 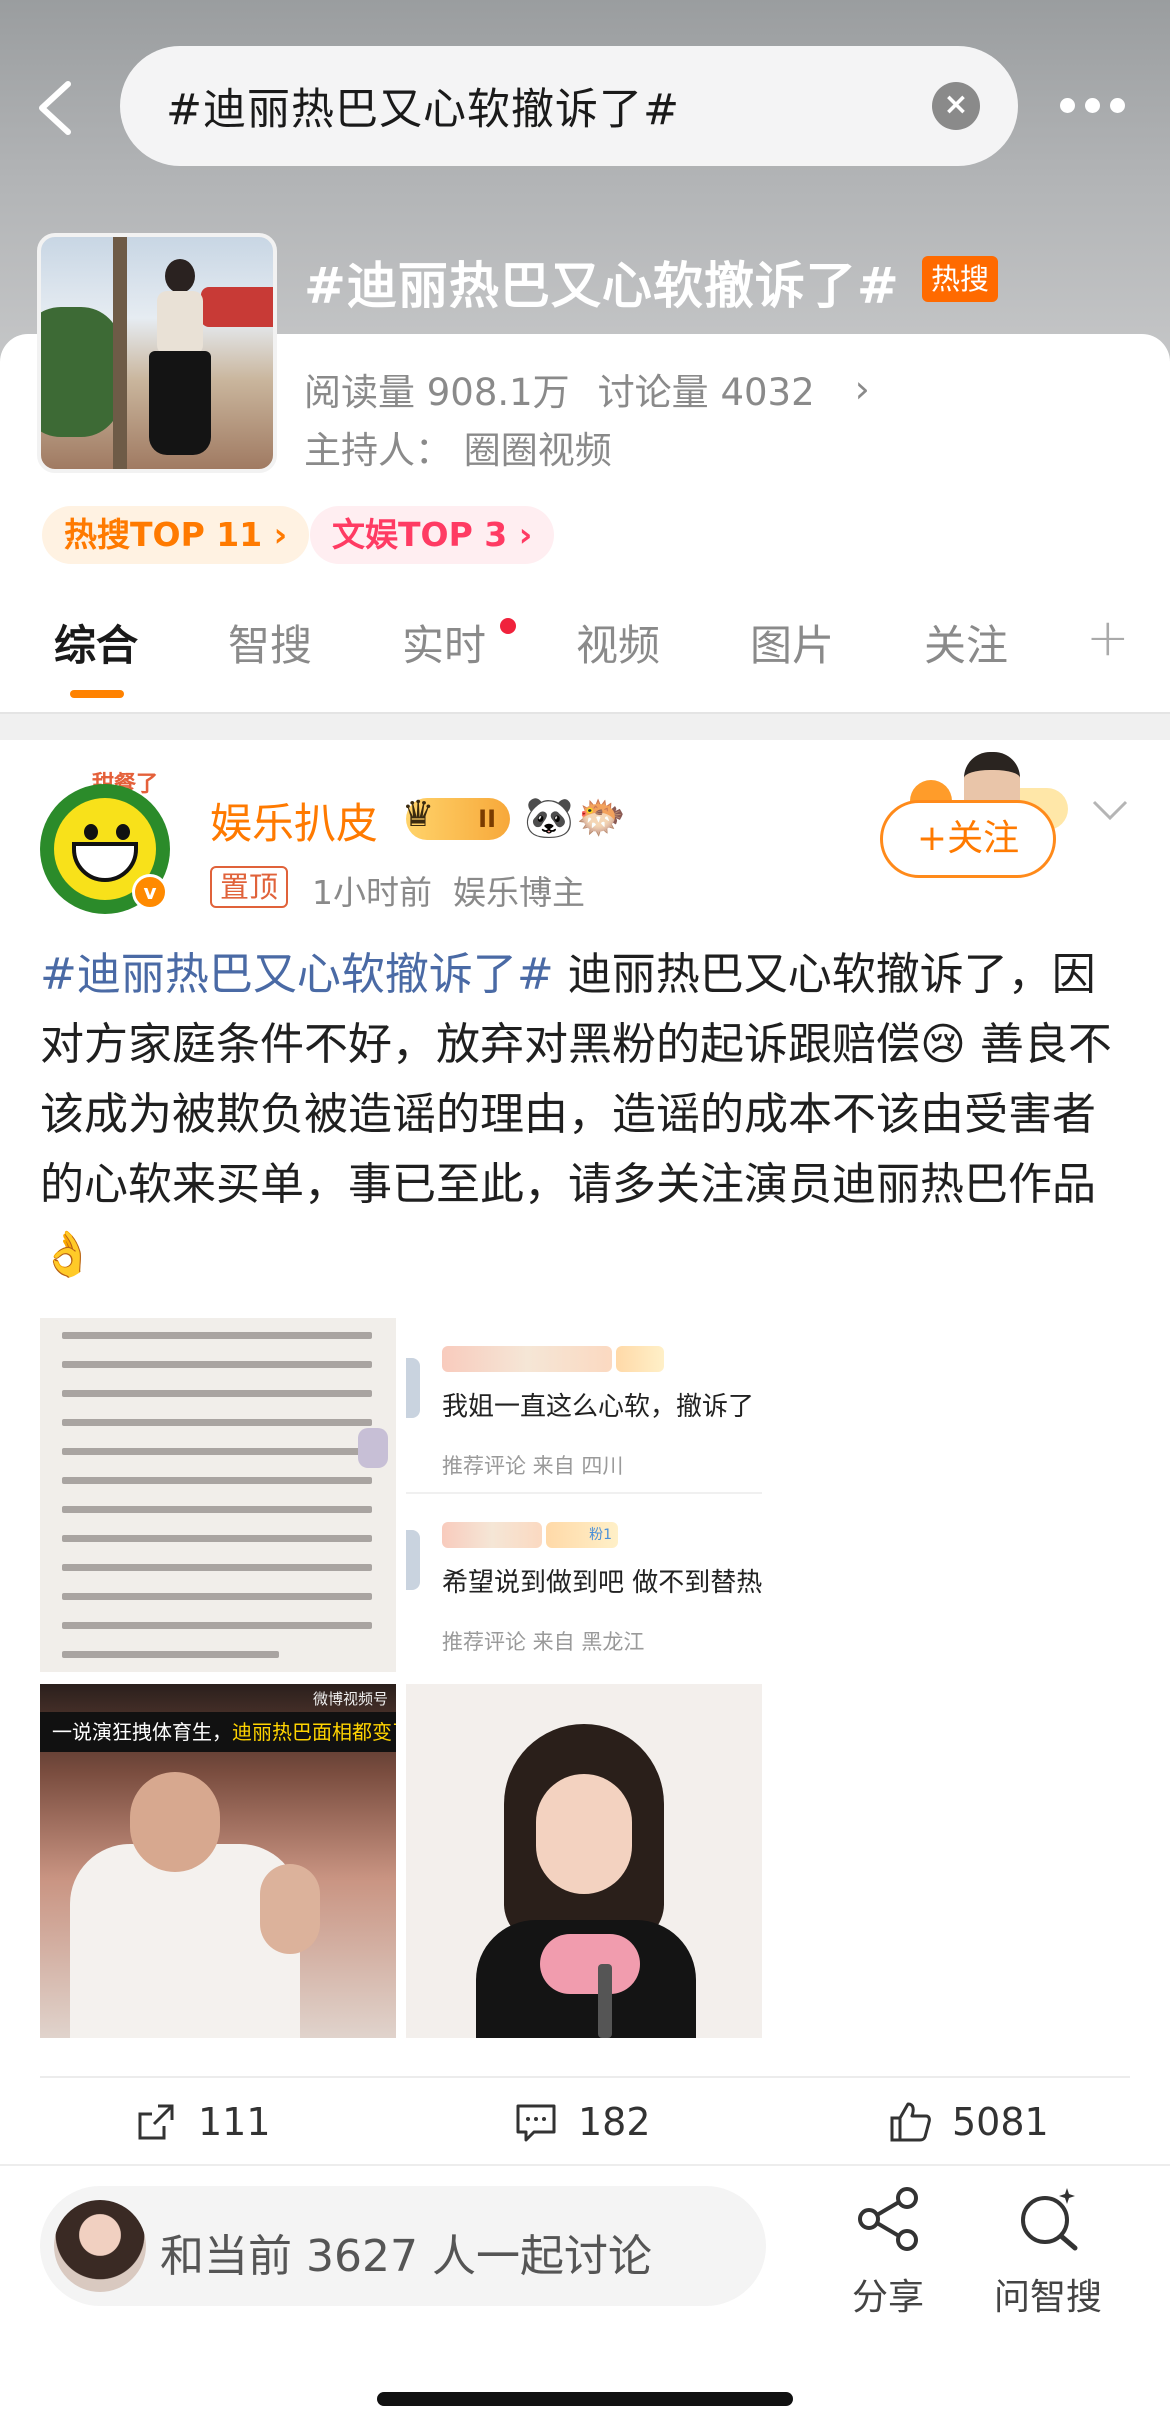 I want to click on tab-bar: 综合 智搜 实时 视频 图片 关注, so click(x=585, y=655).